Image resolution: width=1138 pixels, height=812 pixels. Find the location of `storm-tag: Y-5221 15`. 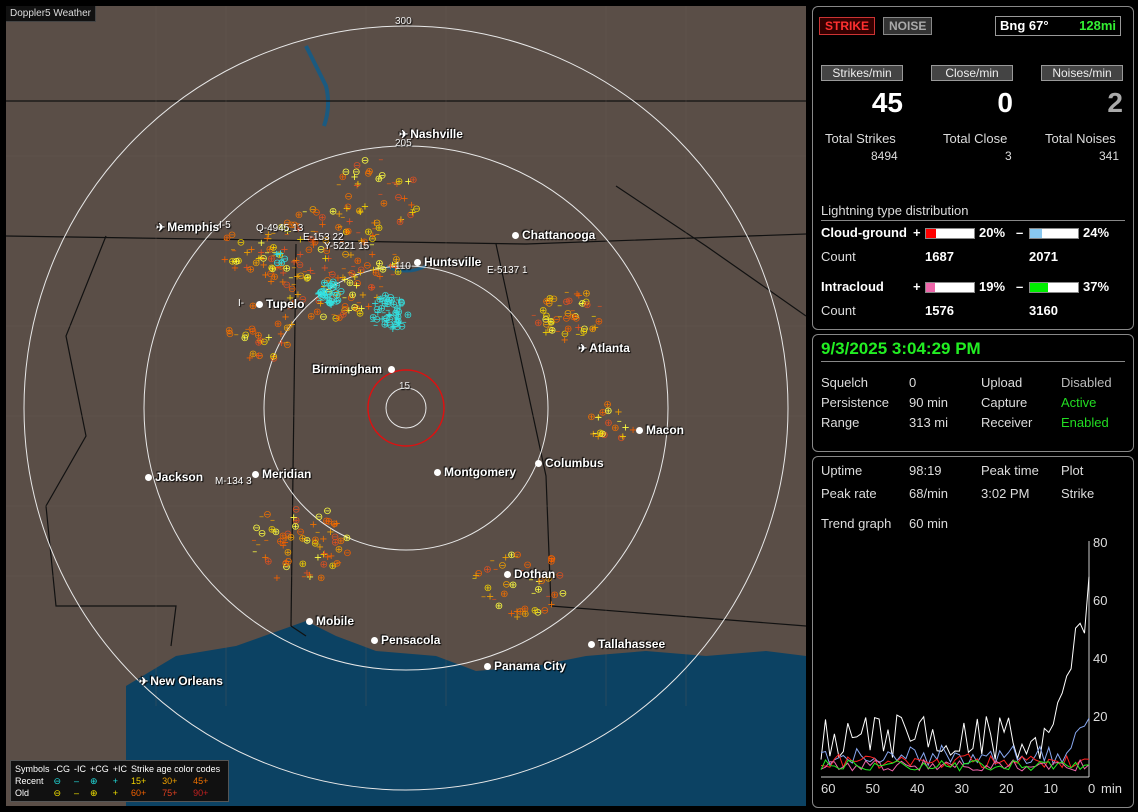

storm-tag: Y-5221 15 is located at coordinates (346, 246).